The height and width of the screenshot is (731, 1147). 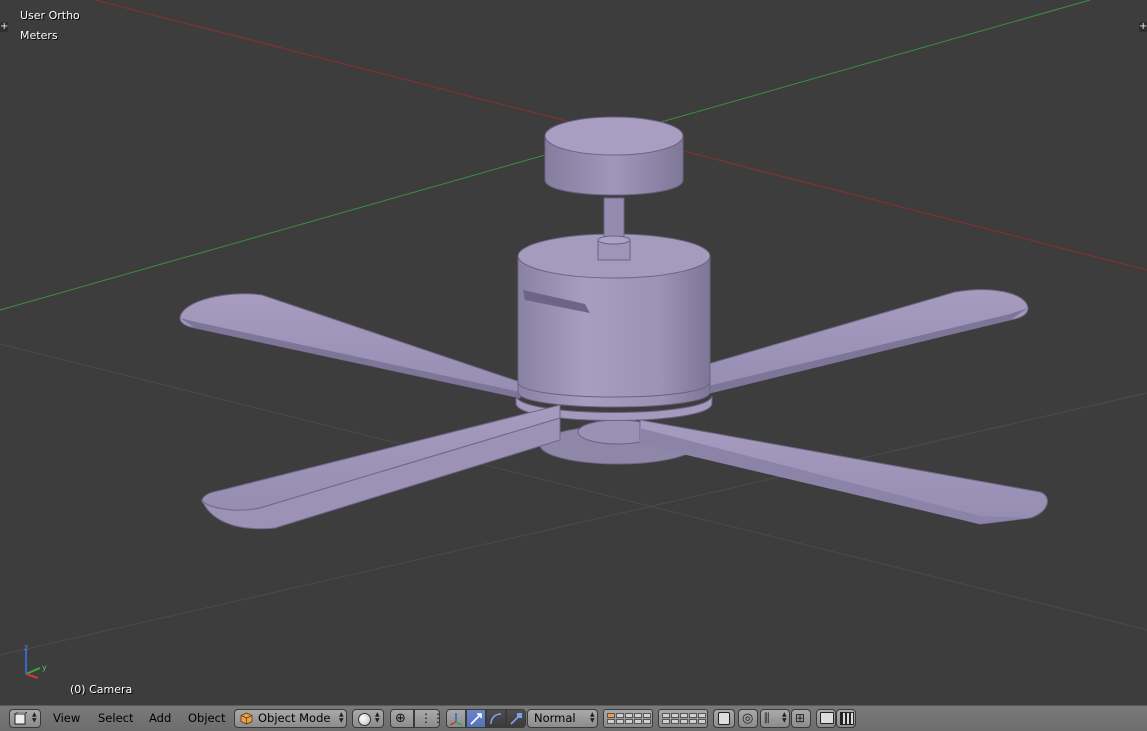 I want to click on viewport-shading-selector: ▲ ▼, so click(x=368, y=718).